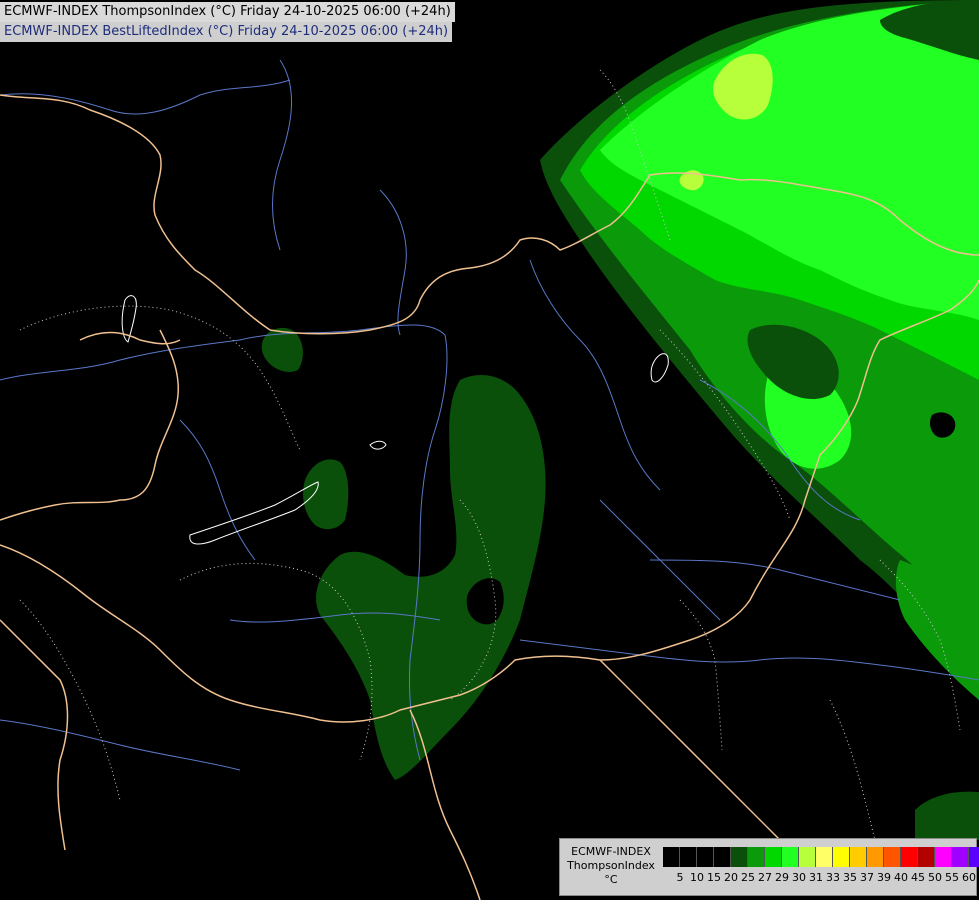 The image size is (979, 900). I want to click on legend-parameter: ThompsonIndex, so click(611, 865).